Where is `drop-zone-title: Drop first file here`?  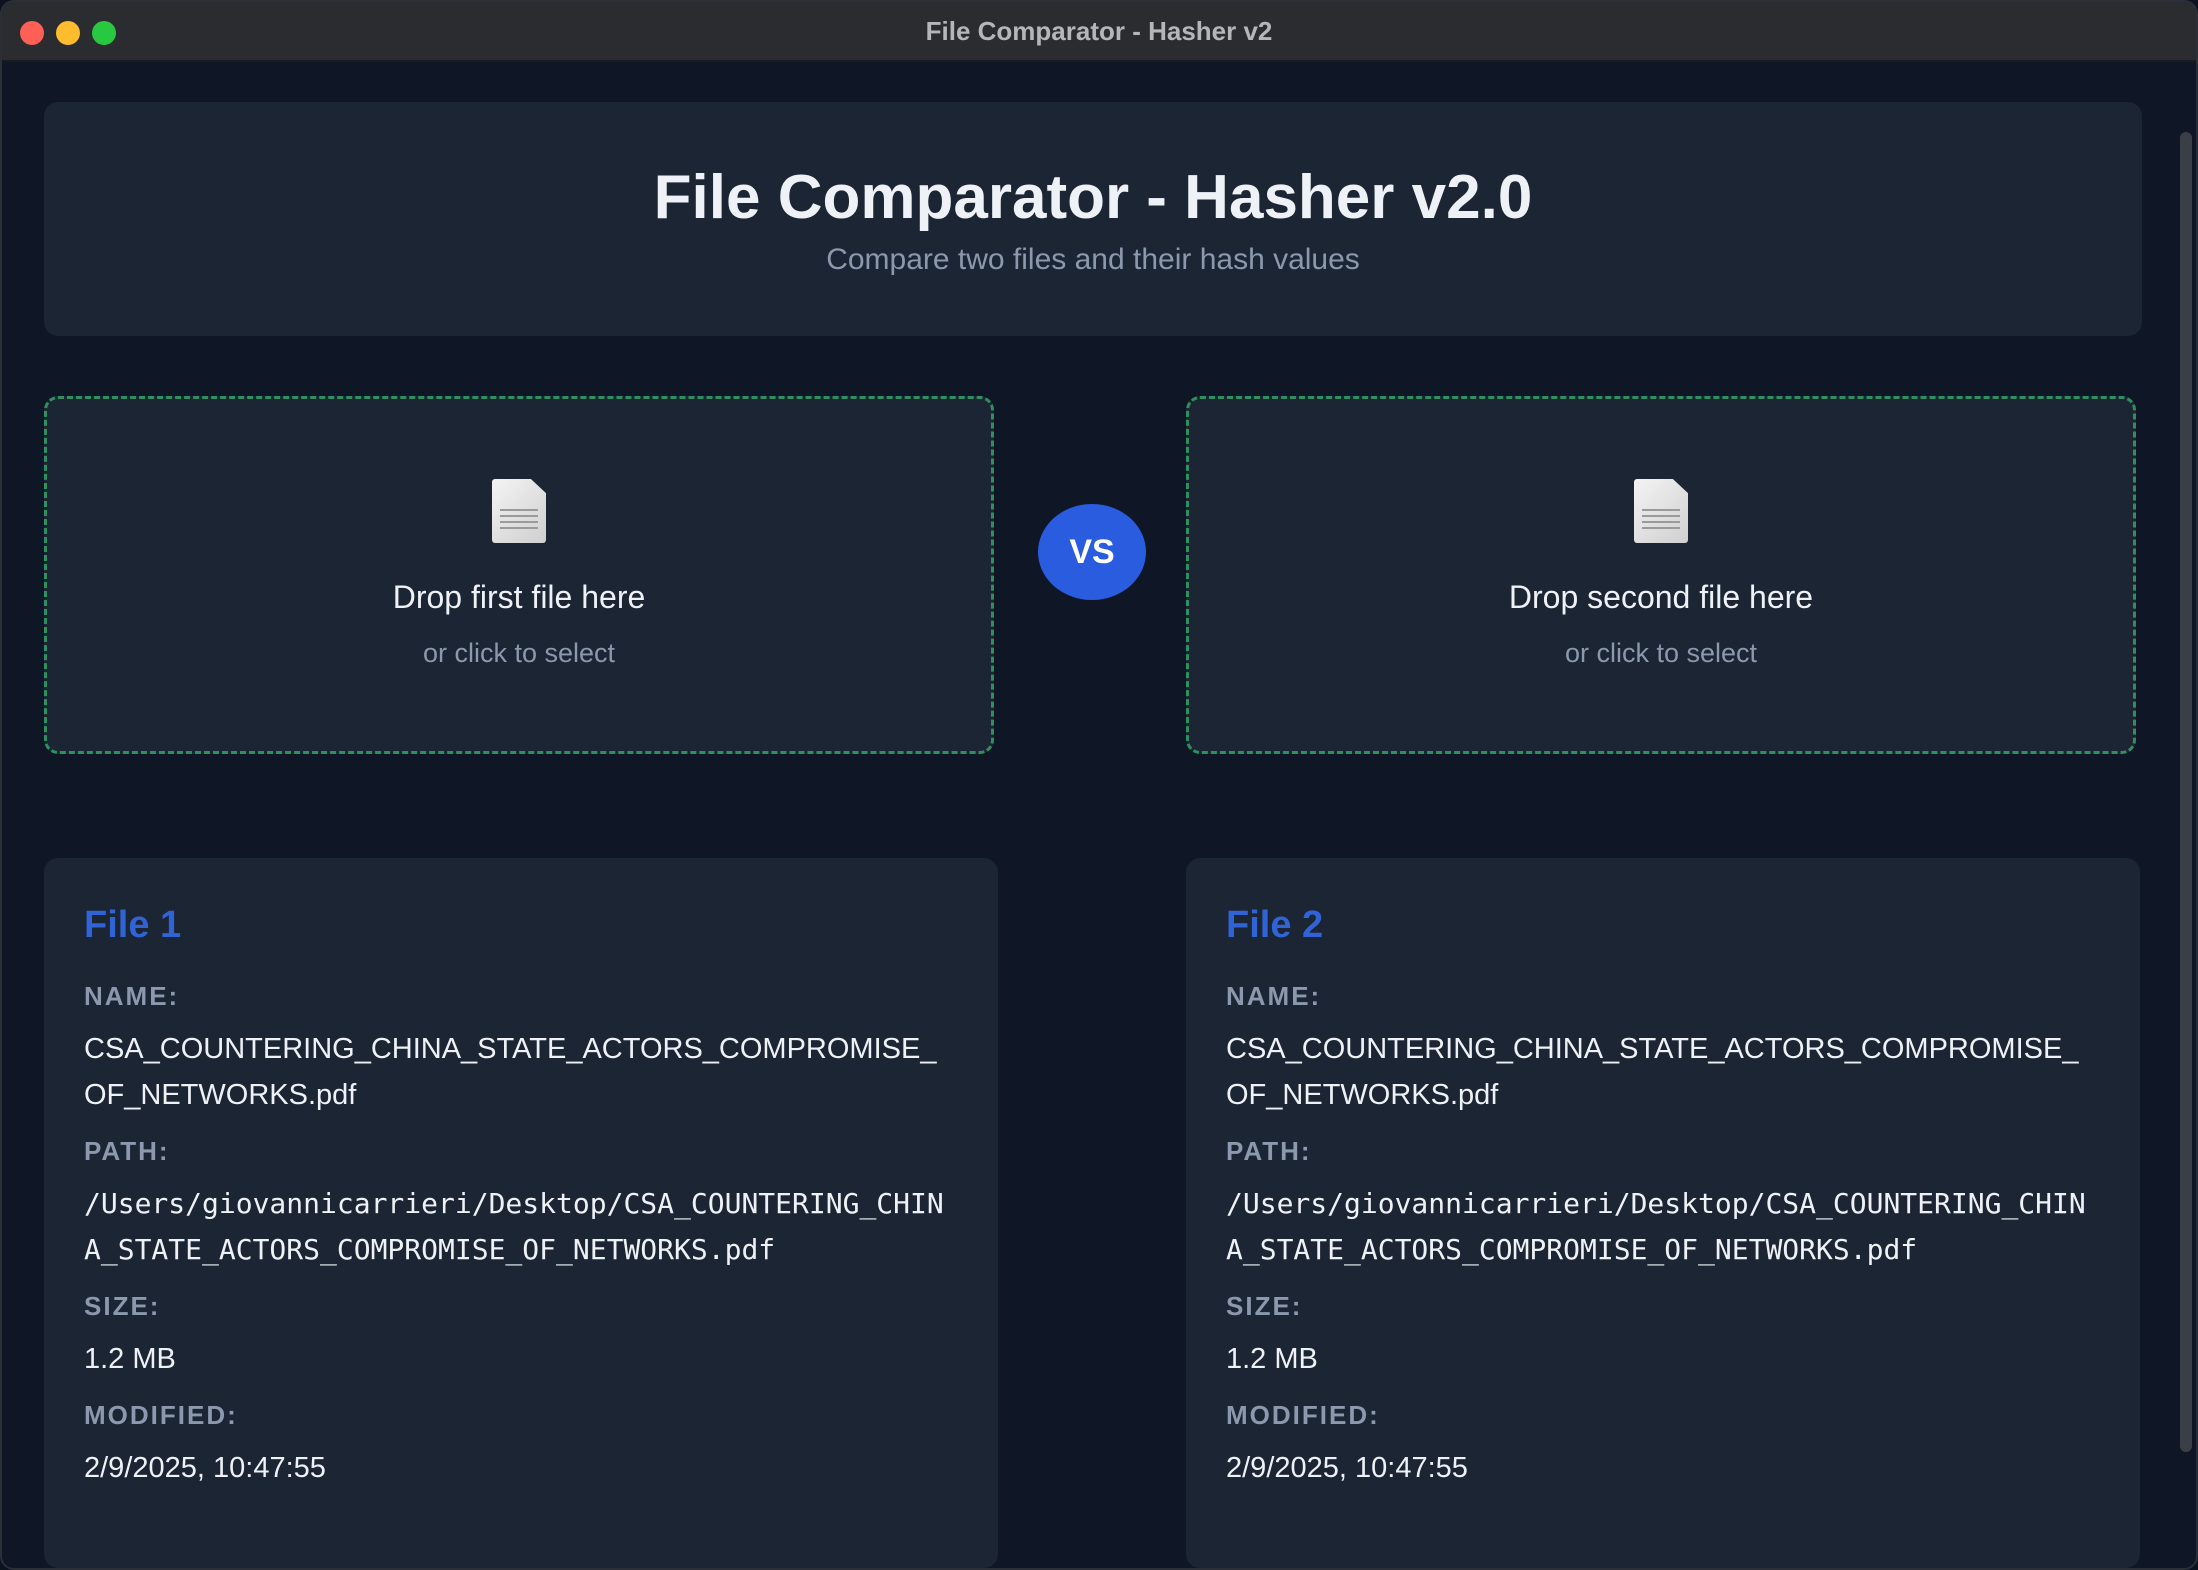
drop-zone-title: Drop first file here is located at coordinates (519, 597).